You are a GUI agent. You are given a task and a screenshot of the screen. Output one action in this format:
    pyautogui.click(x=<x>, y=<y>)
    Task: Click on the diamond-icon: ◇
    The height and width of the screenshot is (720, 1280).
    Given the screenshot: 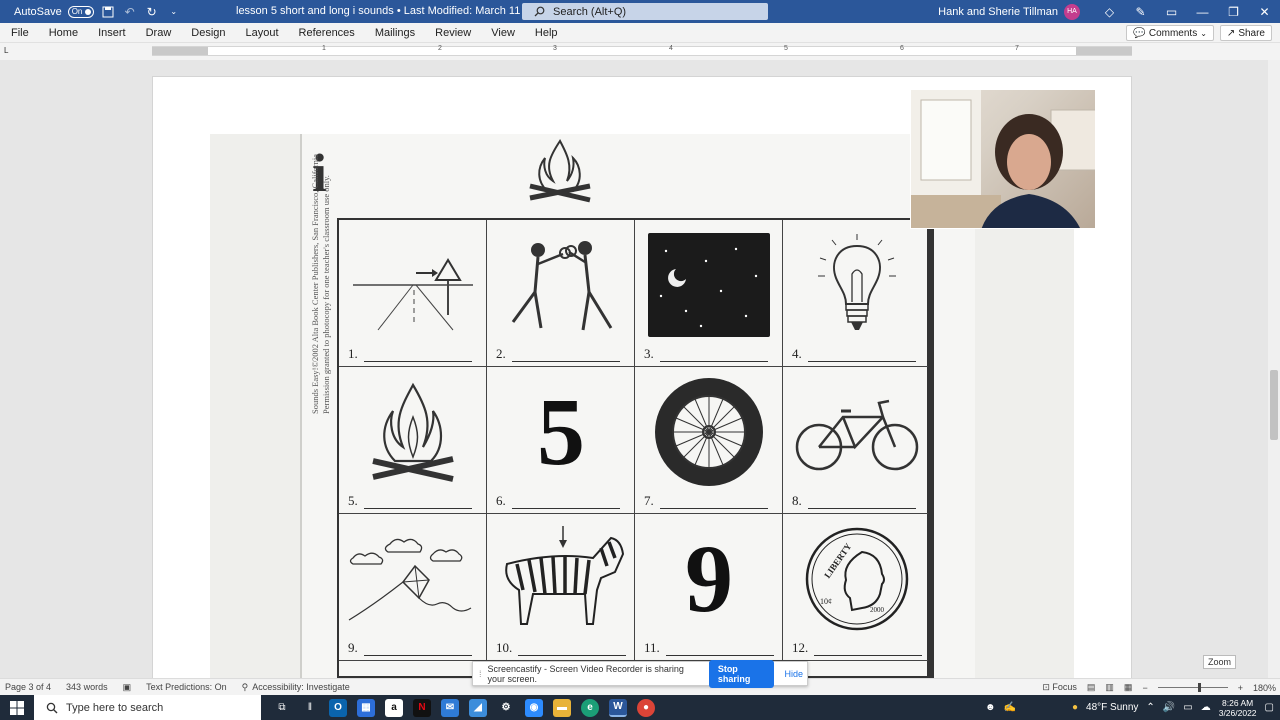 What is the action you would take?
    pyautogui.click(x=1109, y=11)
    